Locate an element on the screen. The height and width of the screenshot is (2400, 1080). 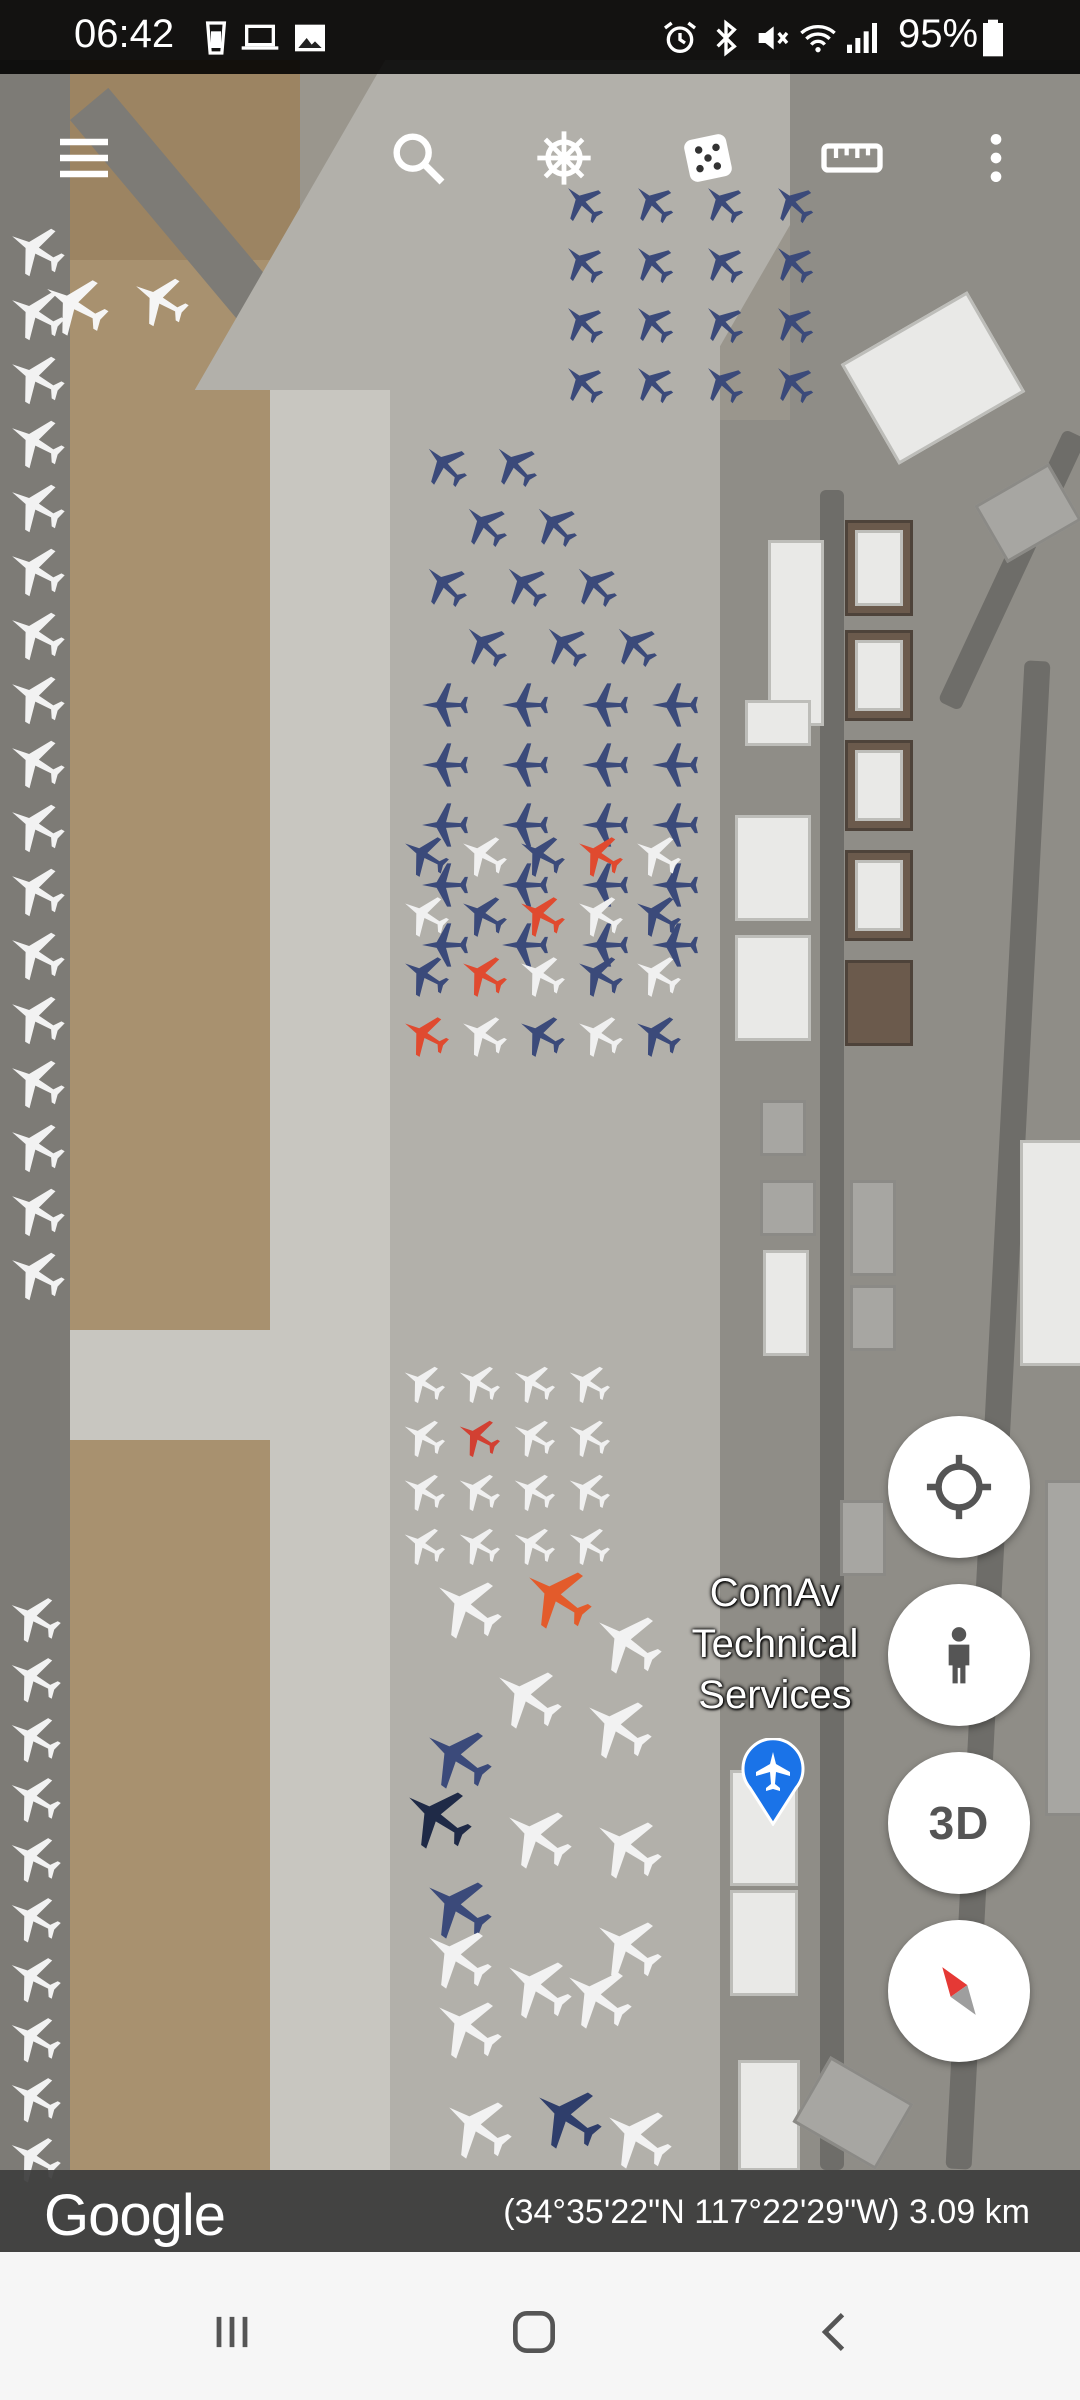
recent-apps-icon is located at coordinates (232, 2332).